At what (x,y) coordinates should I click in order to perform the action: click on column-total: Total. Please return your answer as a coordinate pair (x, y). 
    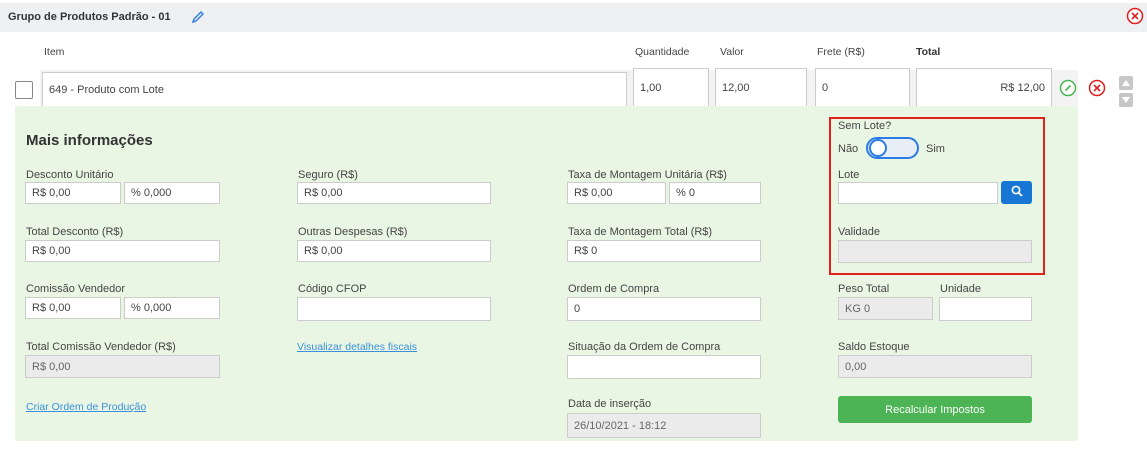
    Looking at the image, I should click on (928, 52).